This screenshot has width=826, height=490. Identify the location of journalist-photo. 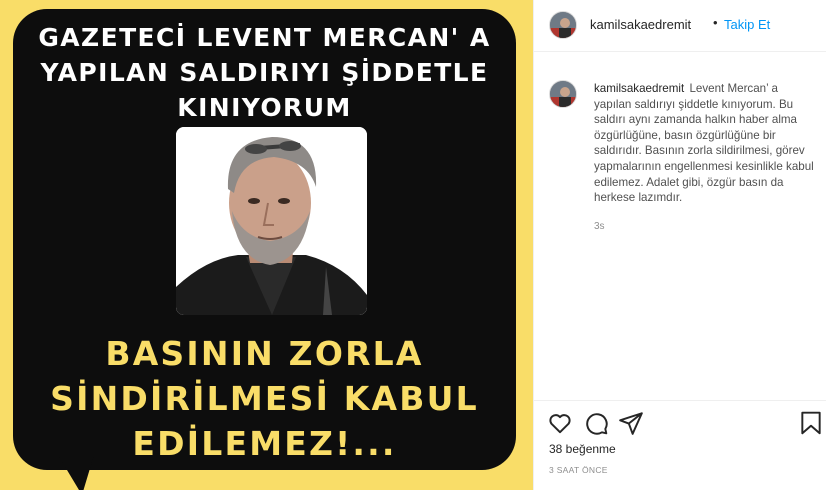
(271, 221).